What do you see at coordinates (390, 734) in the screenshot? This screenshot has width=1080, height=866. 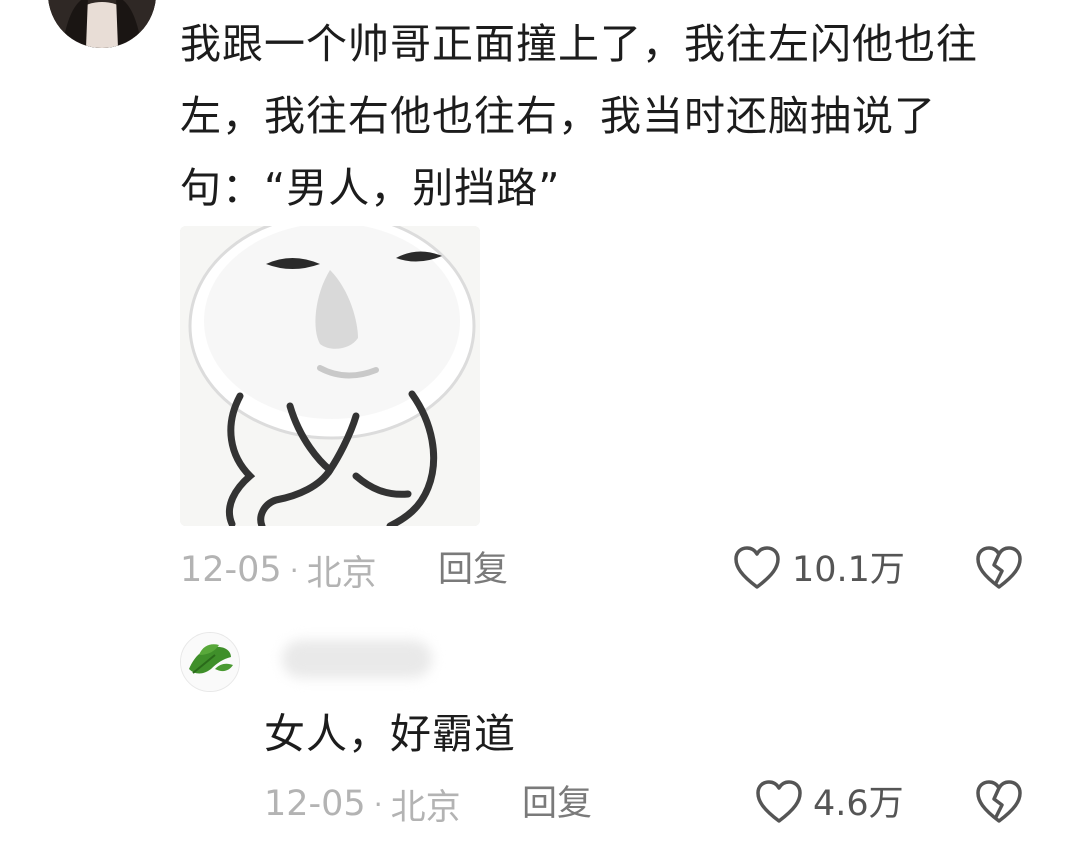 I see `reply-text: 女人，好霸道` at bounding box center [390, 734].